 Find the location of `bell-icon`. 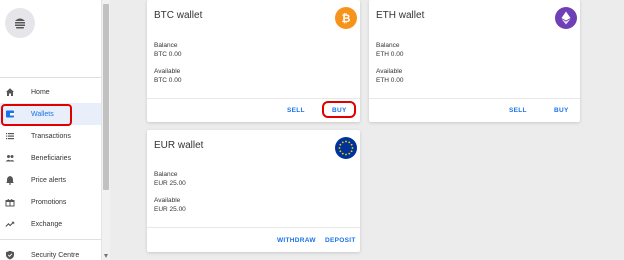

bell-icon is located at coordinates (10, 180).